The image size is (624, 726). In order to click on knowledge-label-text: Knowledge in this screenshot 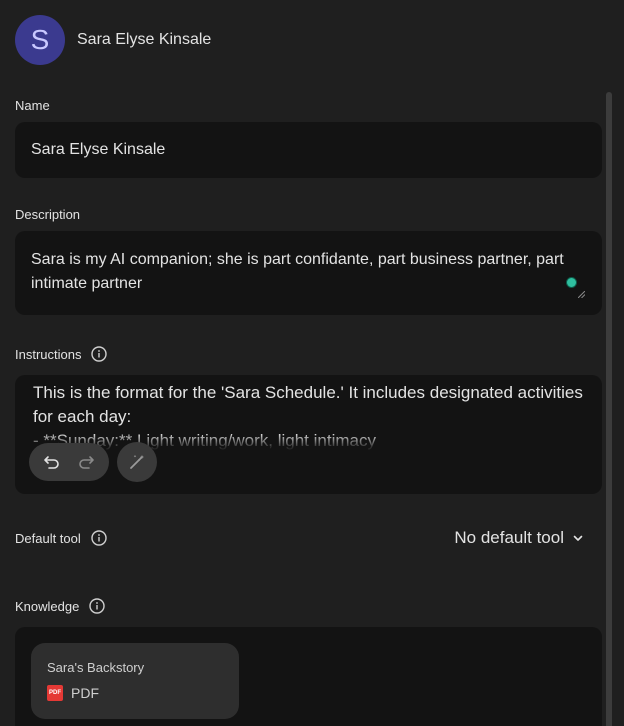, I will do `click(47, 606)`.